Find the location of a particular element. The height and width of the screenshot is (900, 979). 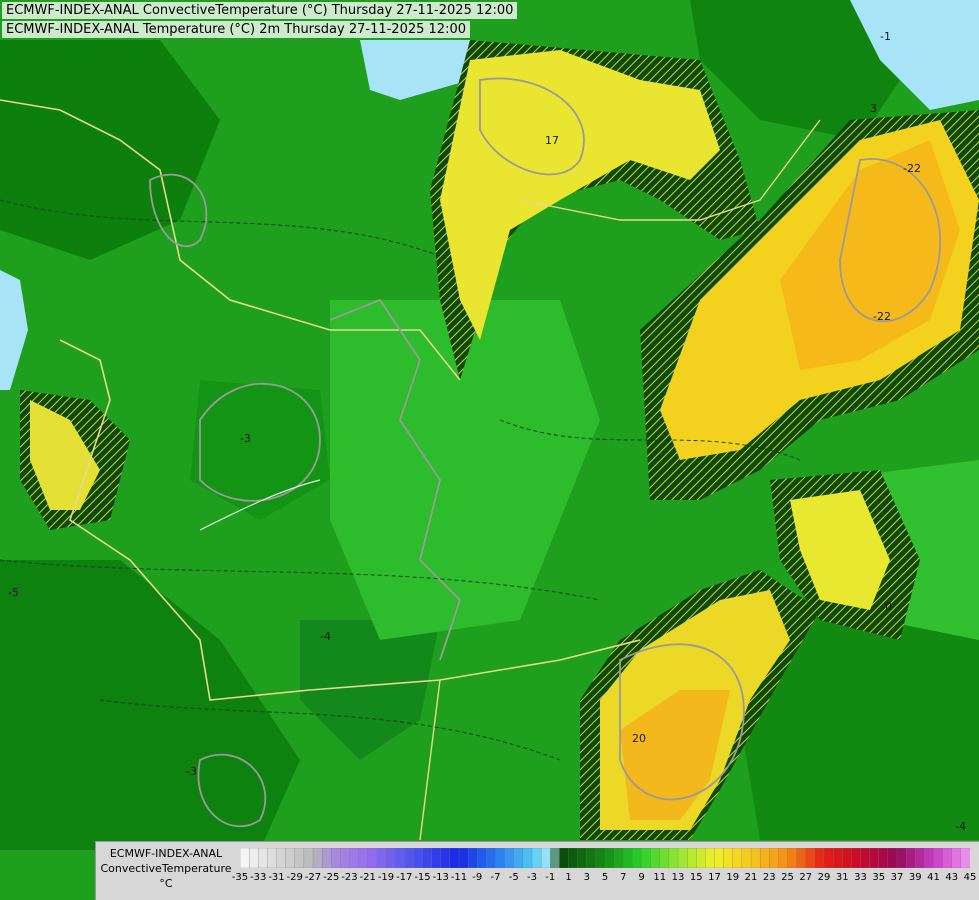

legend-tick: 43 is located at coordinates (952, 877).